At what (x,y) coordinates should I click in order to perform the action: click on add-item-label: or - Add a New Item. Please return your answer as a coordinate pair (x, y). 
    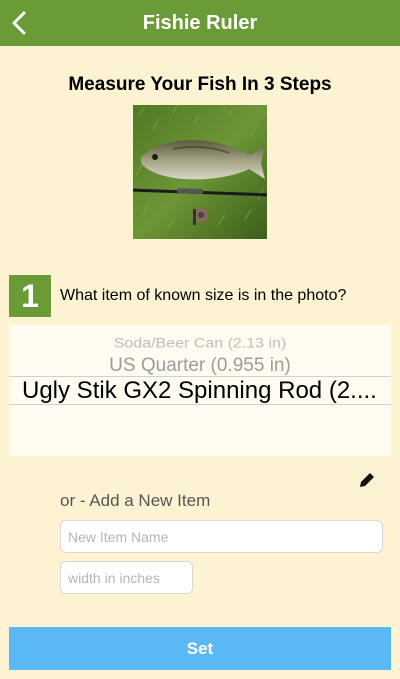
    Looking at the image, I should click on (135, 500).